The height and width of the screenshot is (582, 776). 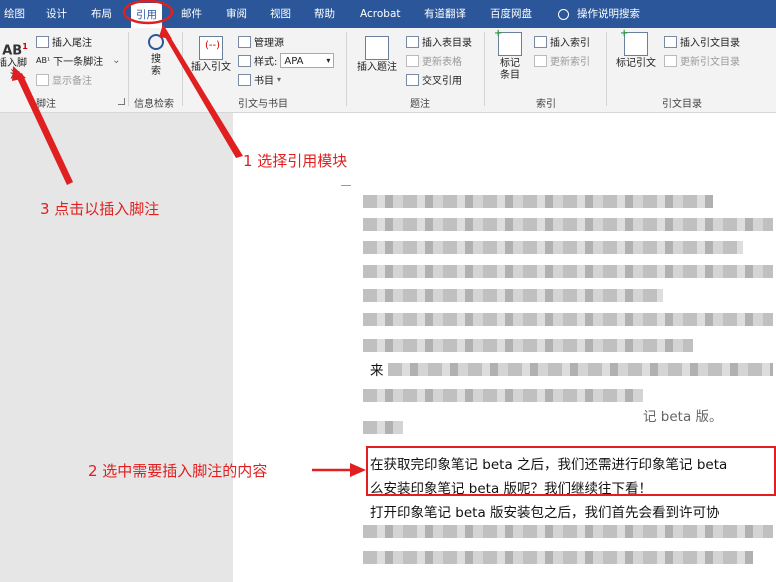 What do you see at coordinates (295, 161) in the screenshot?
I see `annotation-step-1: 1 选择引用模块` at bounding box center [295, 161].